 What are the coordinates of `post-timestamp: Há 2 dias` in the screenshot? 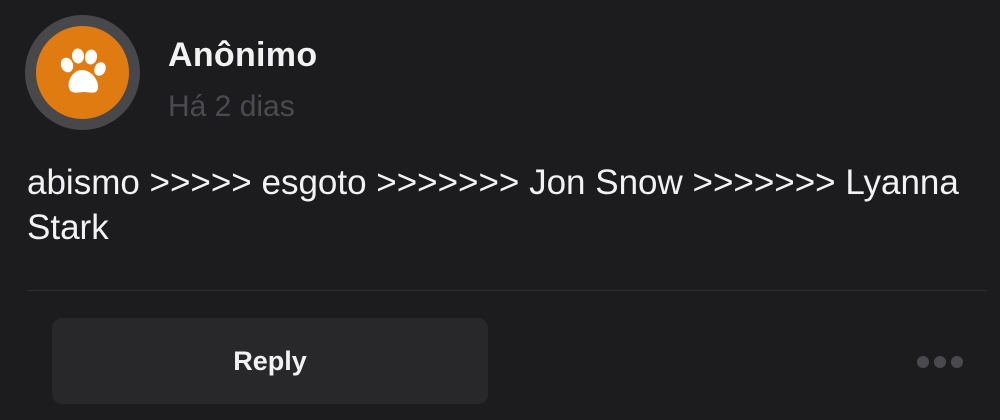 It's located at (231, 106).